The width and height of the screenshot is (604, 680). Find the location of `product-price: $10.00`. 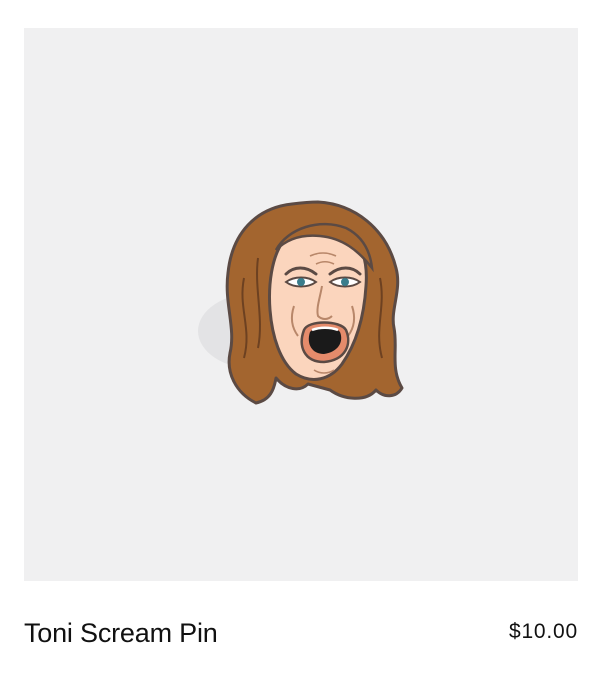

product-price: $10.00 is located at coordinates (543, 631).